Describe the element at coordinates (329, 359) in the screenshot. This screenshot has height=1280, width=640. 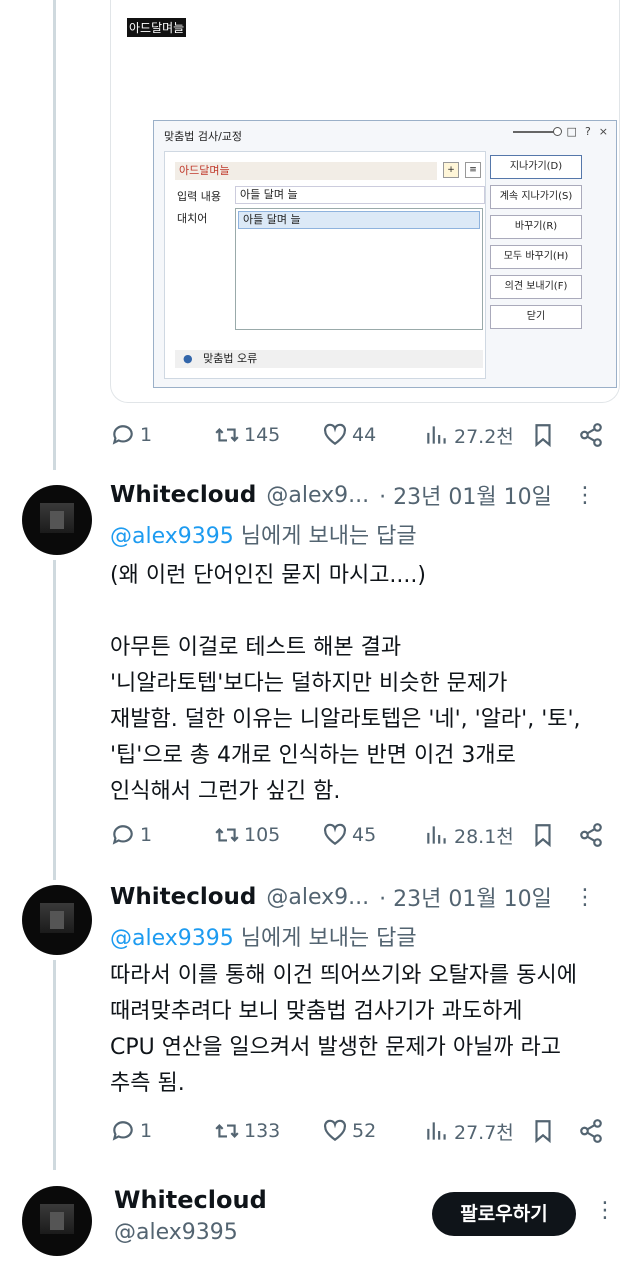
I see `status-bar: ● 맞춤법 오류` at that location.